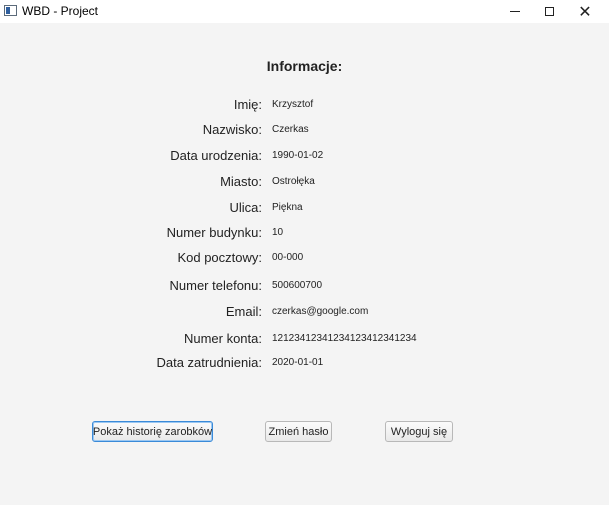 This screenshot has height=505, width=609. I want to click on label-last-name: Nazwisko:, so click(232, 129).